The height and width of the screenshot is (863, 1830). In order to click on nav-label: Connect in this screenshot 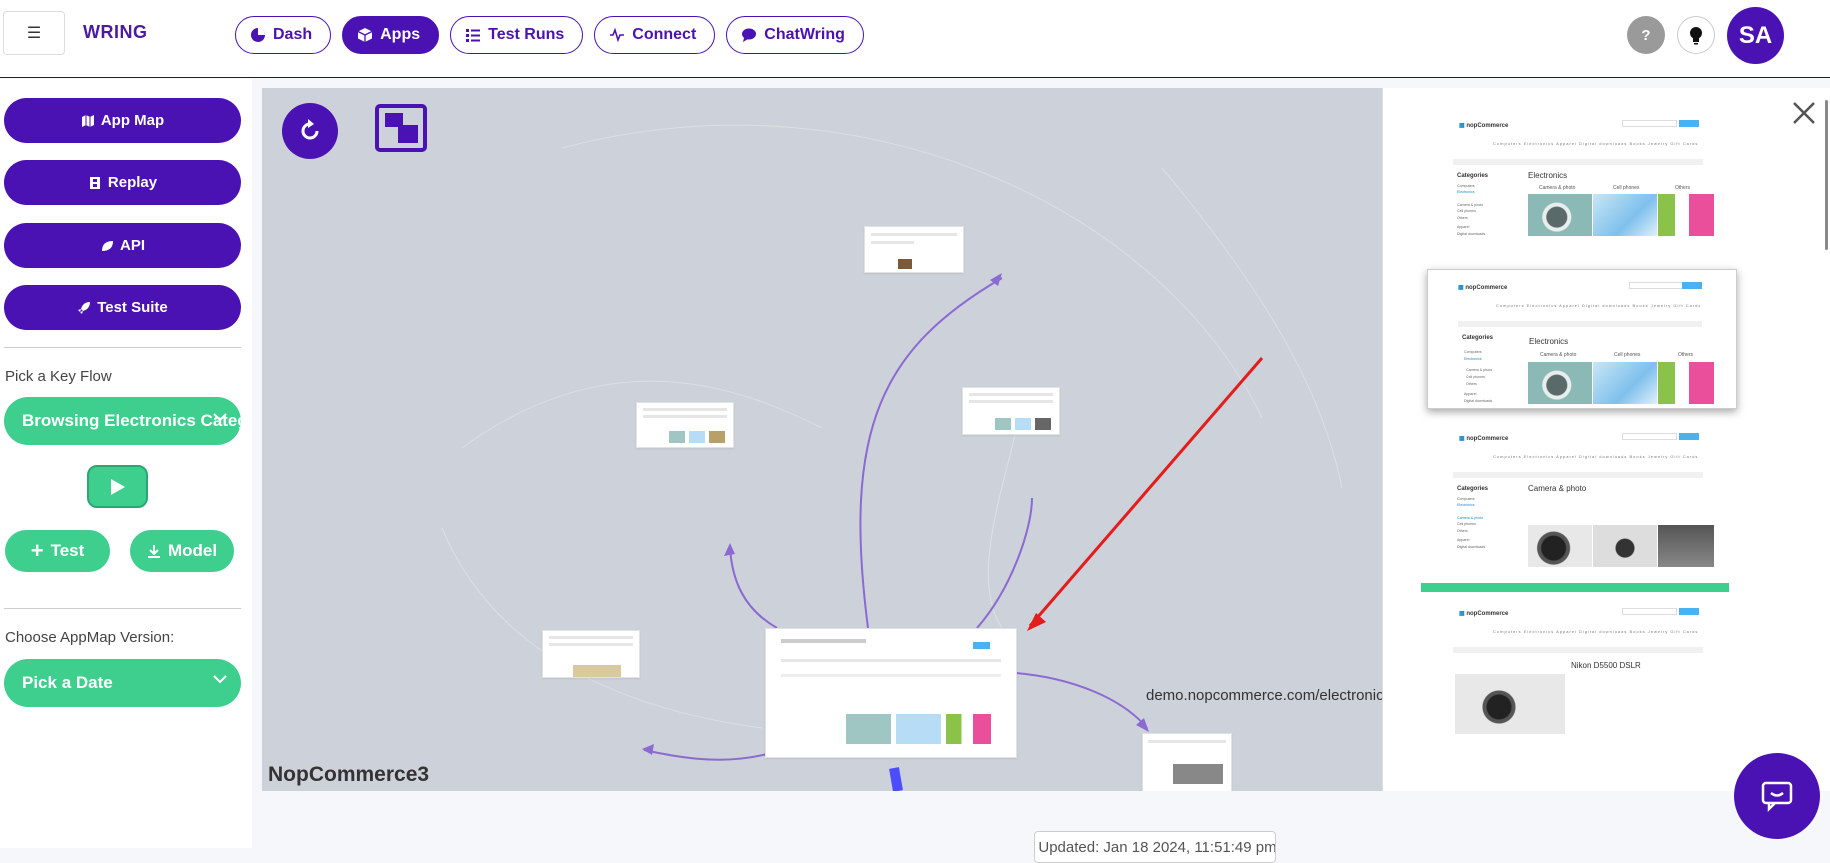, I will do `click(664, 34)`.